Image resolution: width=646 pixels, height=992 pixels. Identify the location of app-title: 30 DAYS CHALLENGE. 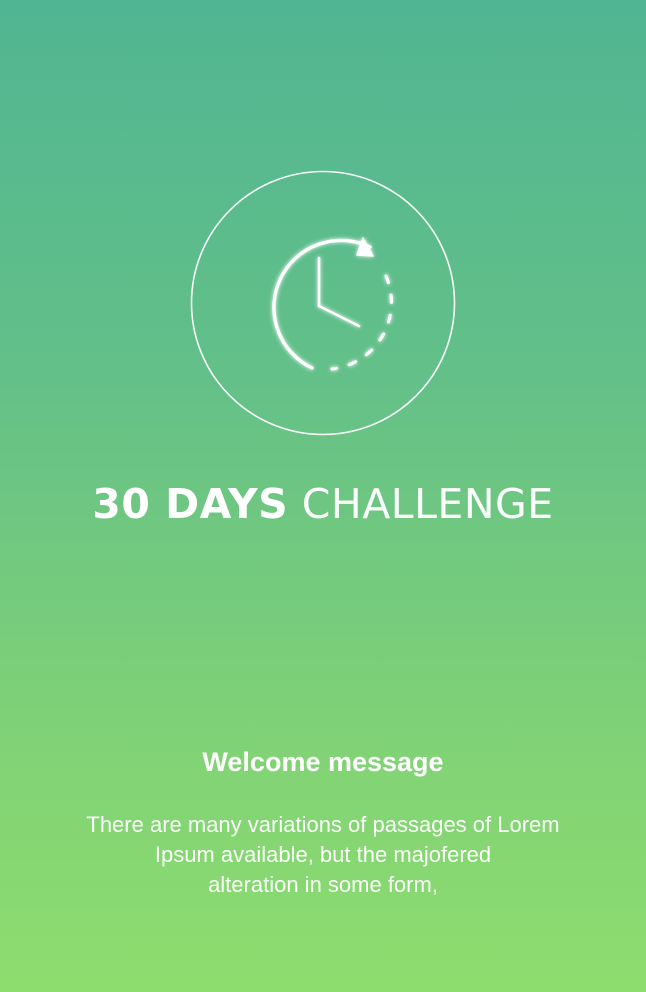
(323, 504).